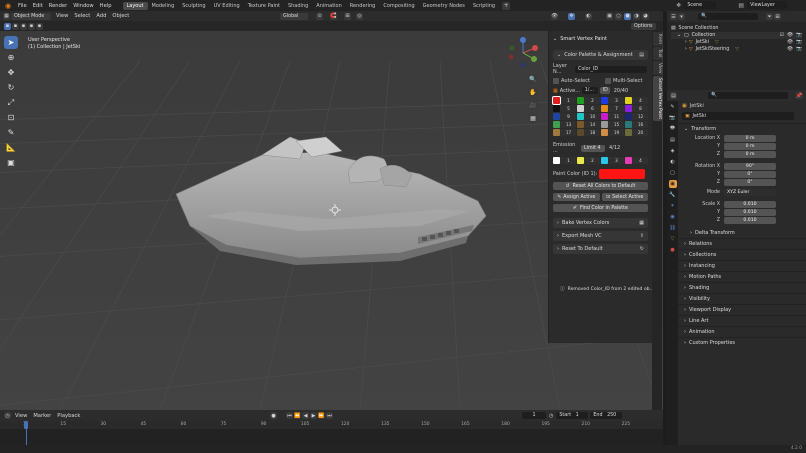 This screenshot has width=806, height=453. Describe the element at coordinates (612, 108) in the screenshot. I see `palette-color-7: 7` at that location.